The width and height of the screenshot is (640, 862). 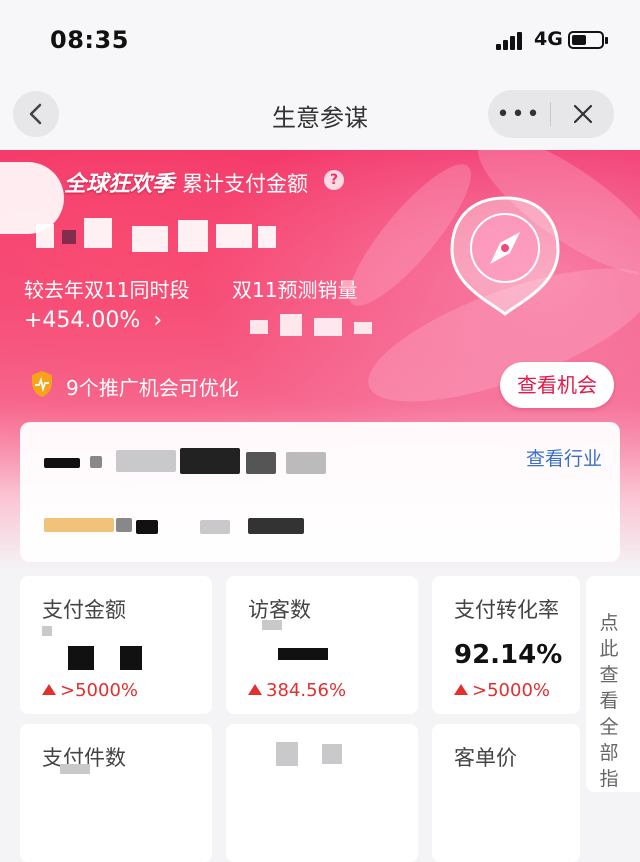 I want to click on metric-card-visitors: 访客数 384.56%, so click(x=322, y=645).